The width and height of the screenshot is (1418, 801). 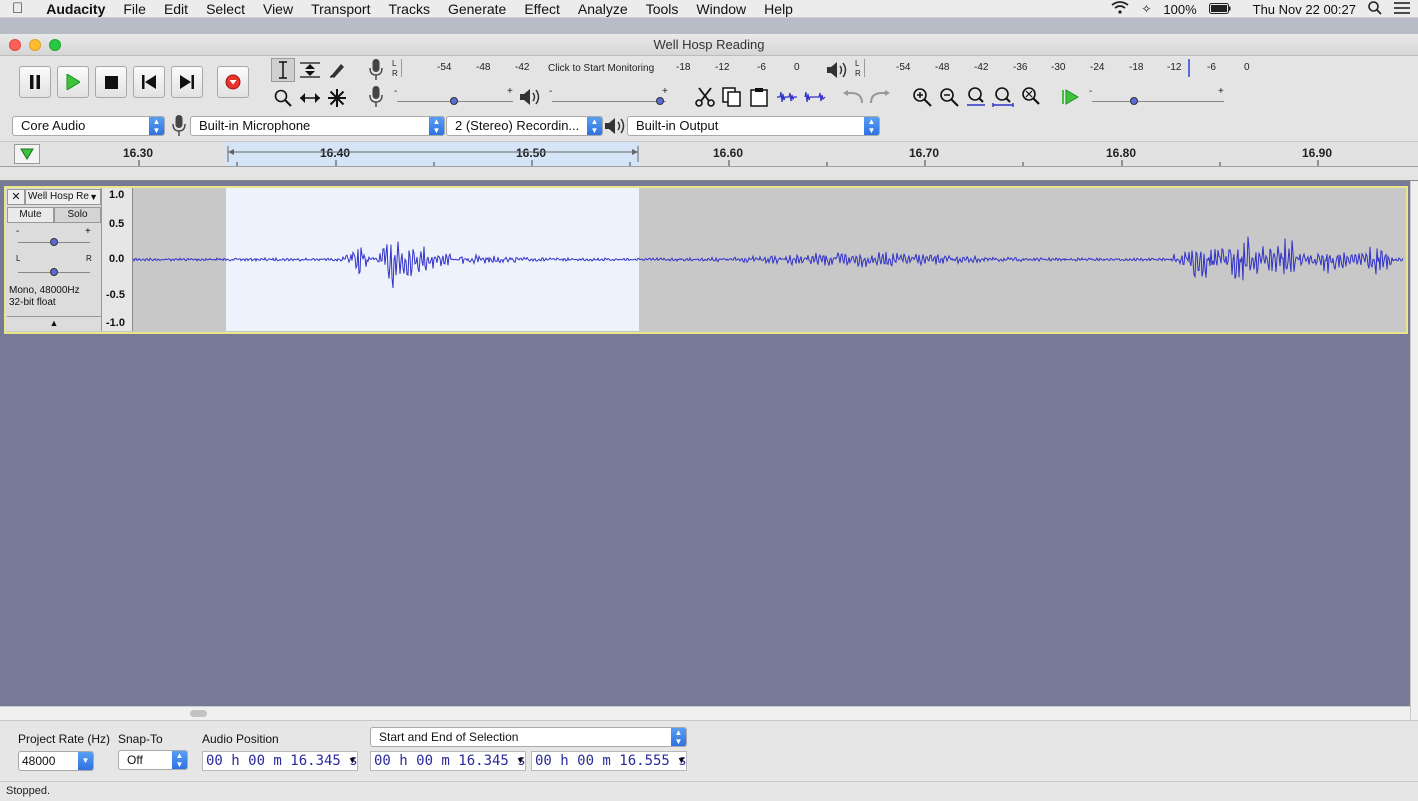 I want to click on monitor-prompt: Click to Start Monitoring, so click(x=601, y=68).